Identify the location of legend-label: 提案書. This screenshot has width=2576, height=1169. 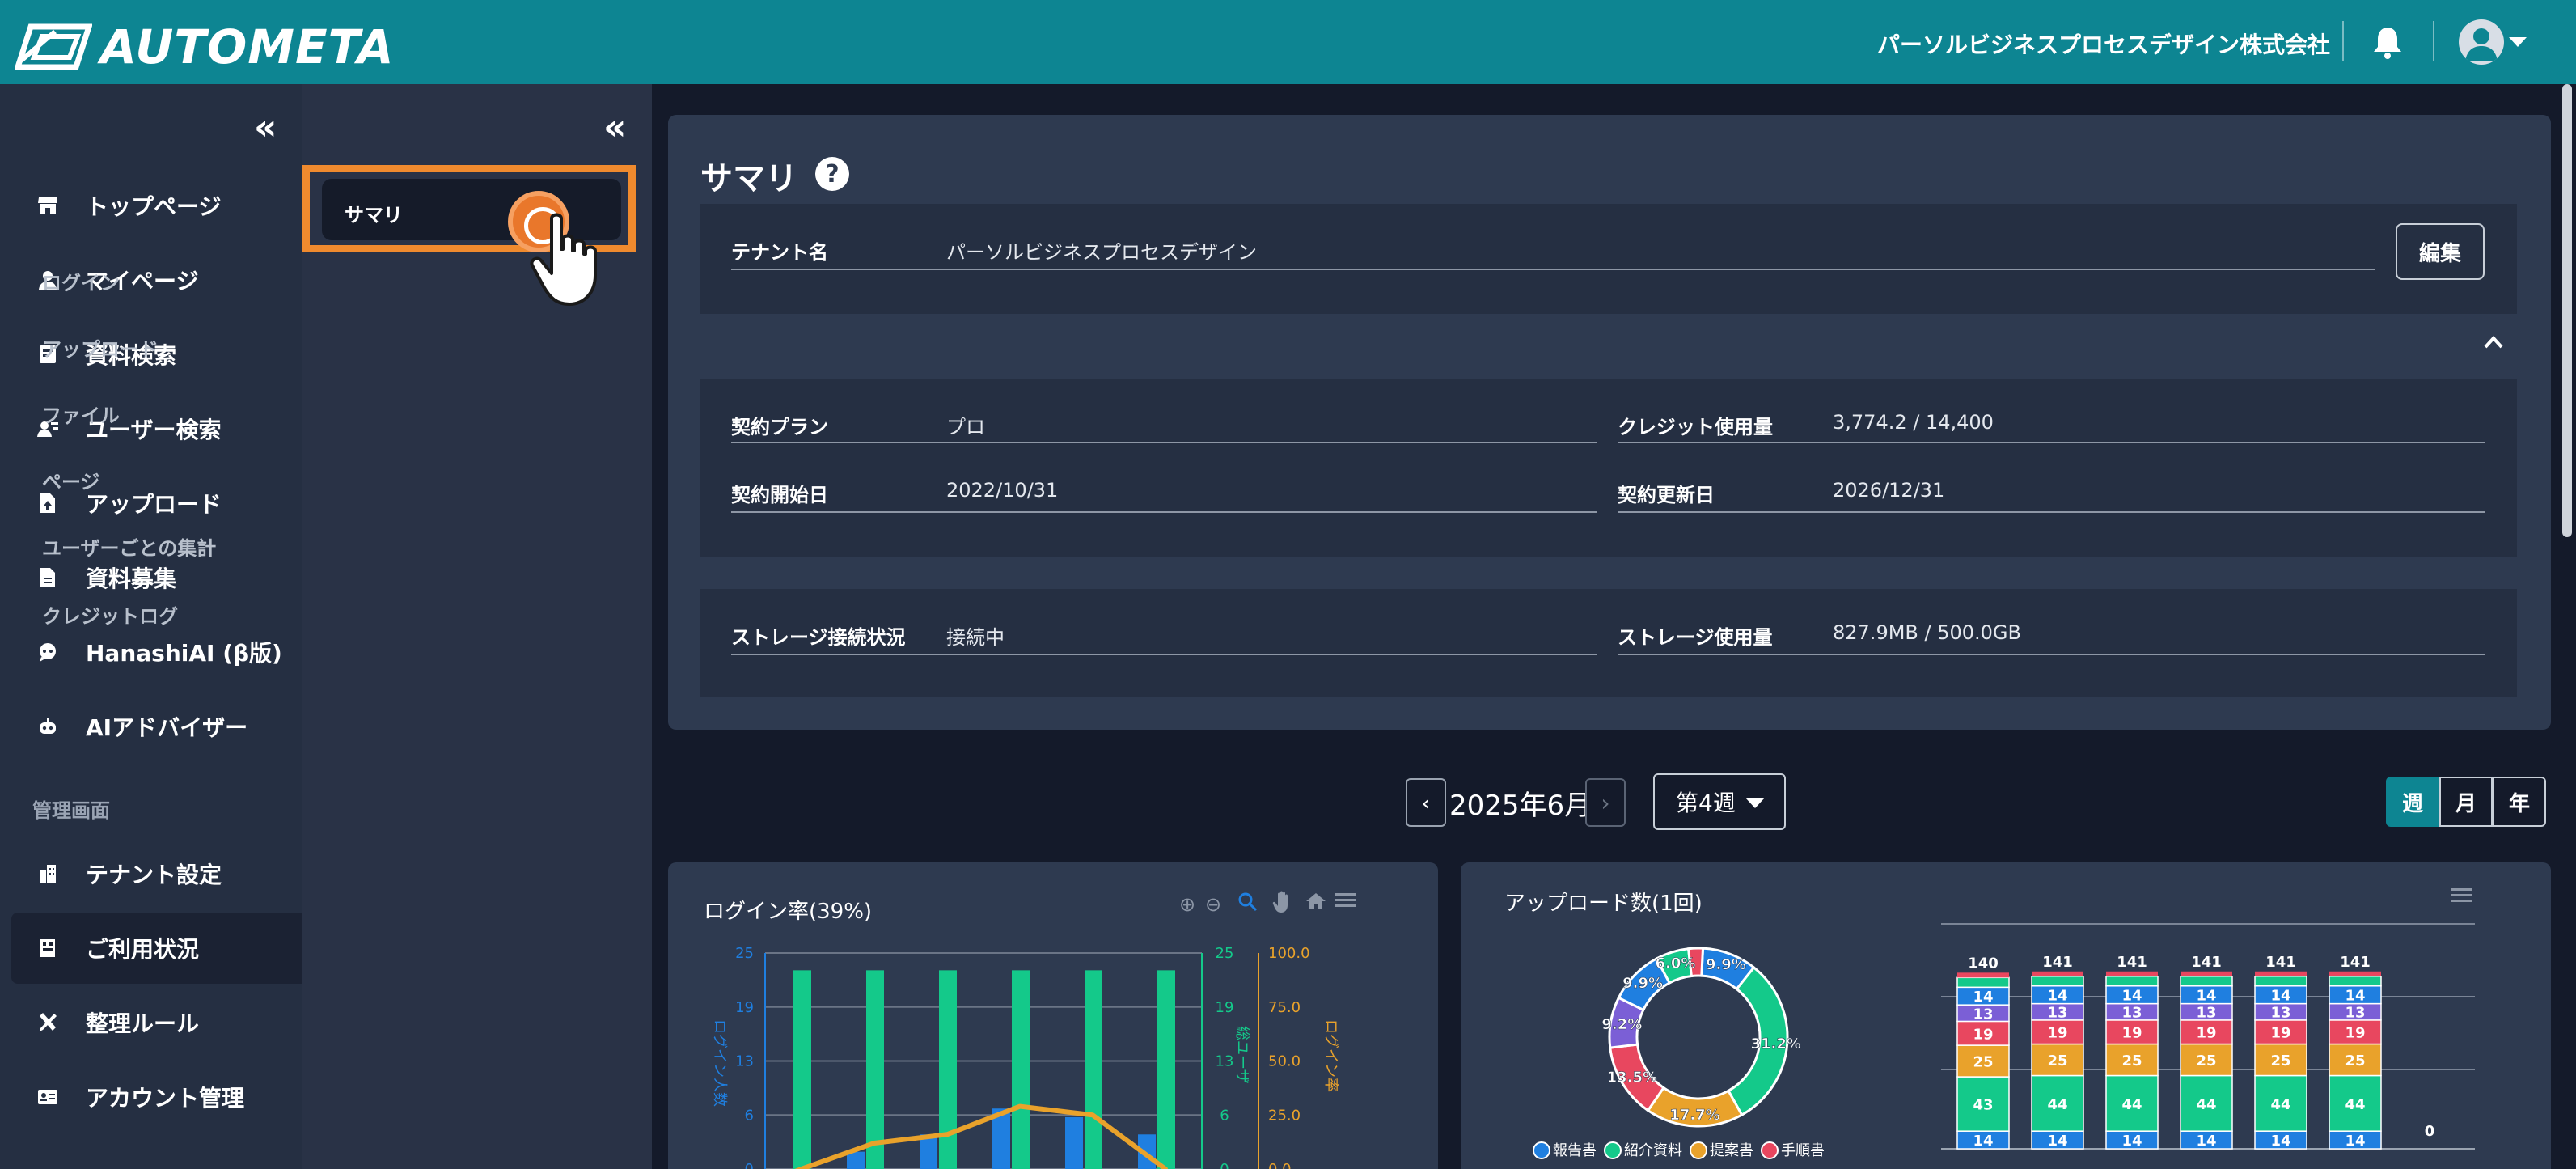
(1732, 1150).